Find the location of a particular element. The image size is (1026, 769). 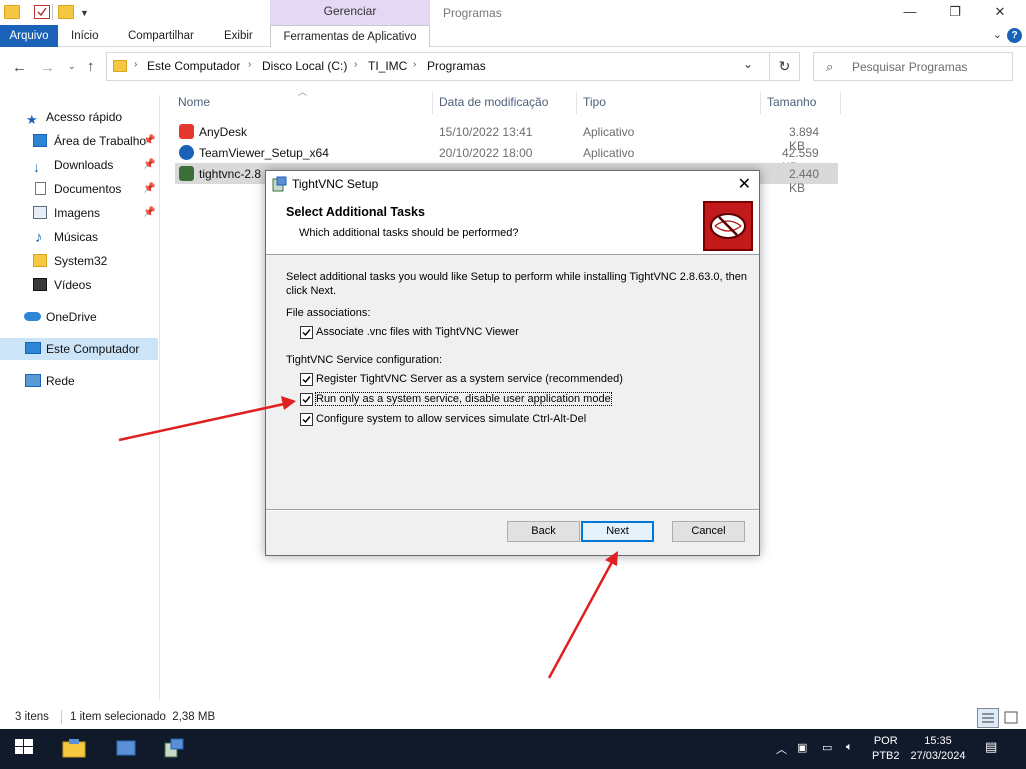

sidebar-item-area-de-trabalho: Área de Trabalho 📌 is located at coordinates (79, 141).